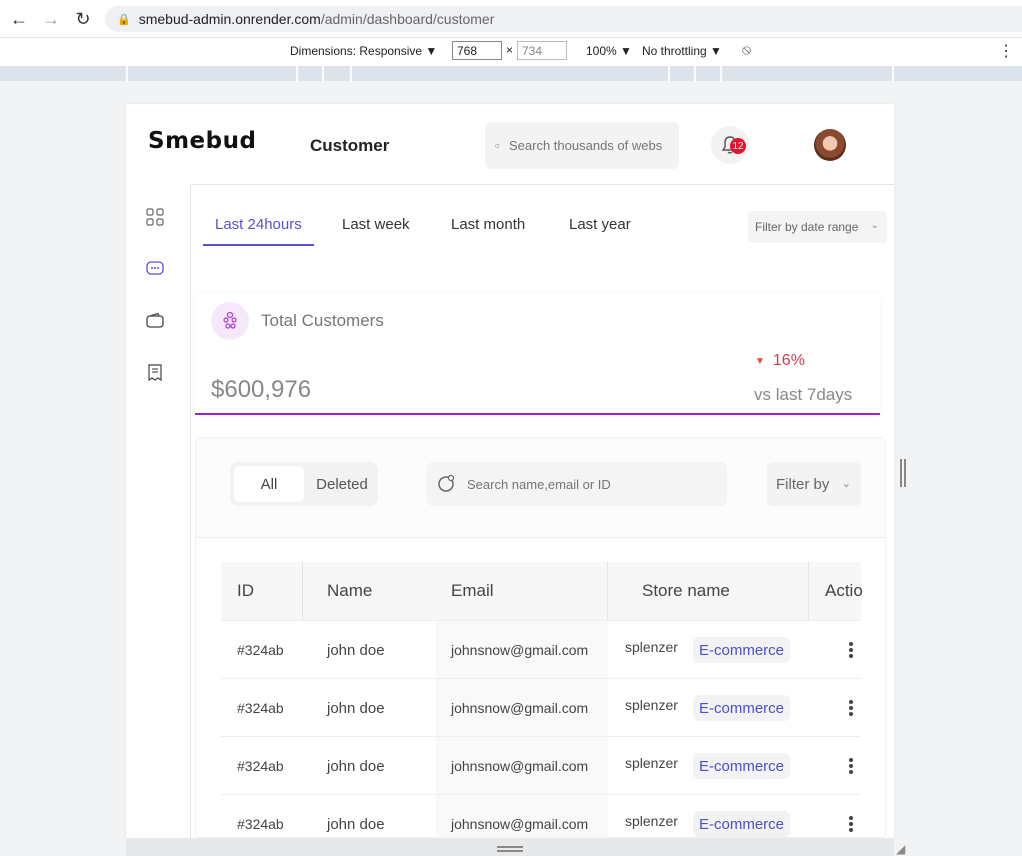 This screenshot has width=1022, height=856. I want to click on chat-icon, so click(155, 269).